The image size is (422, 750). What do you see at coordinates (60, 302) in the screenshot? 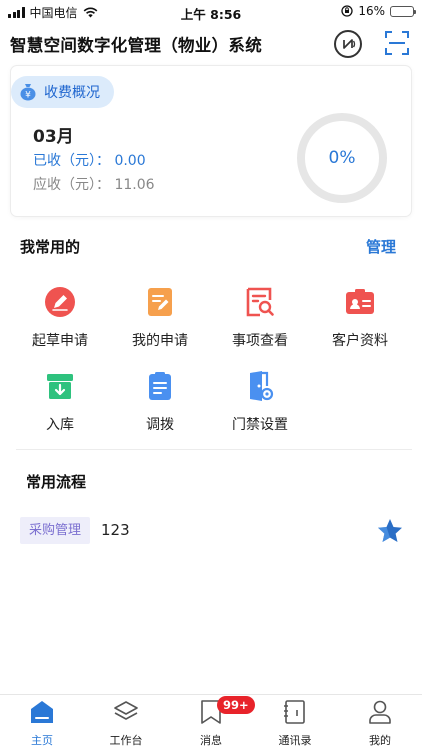
I see `pen-icon` at bounding box center [60, 302].